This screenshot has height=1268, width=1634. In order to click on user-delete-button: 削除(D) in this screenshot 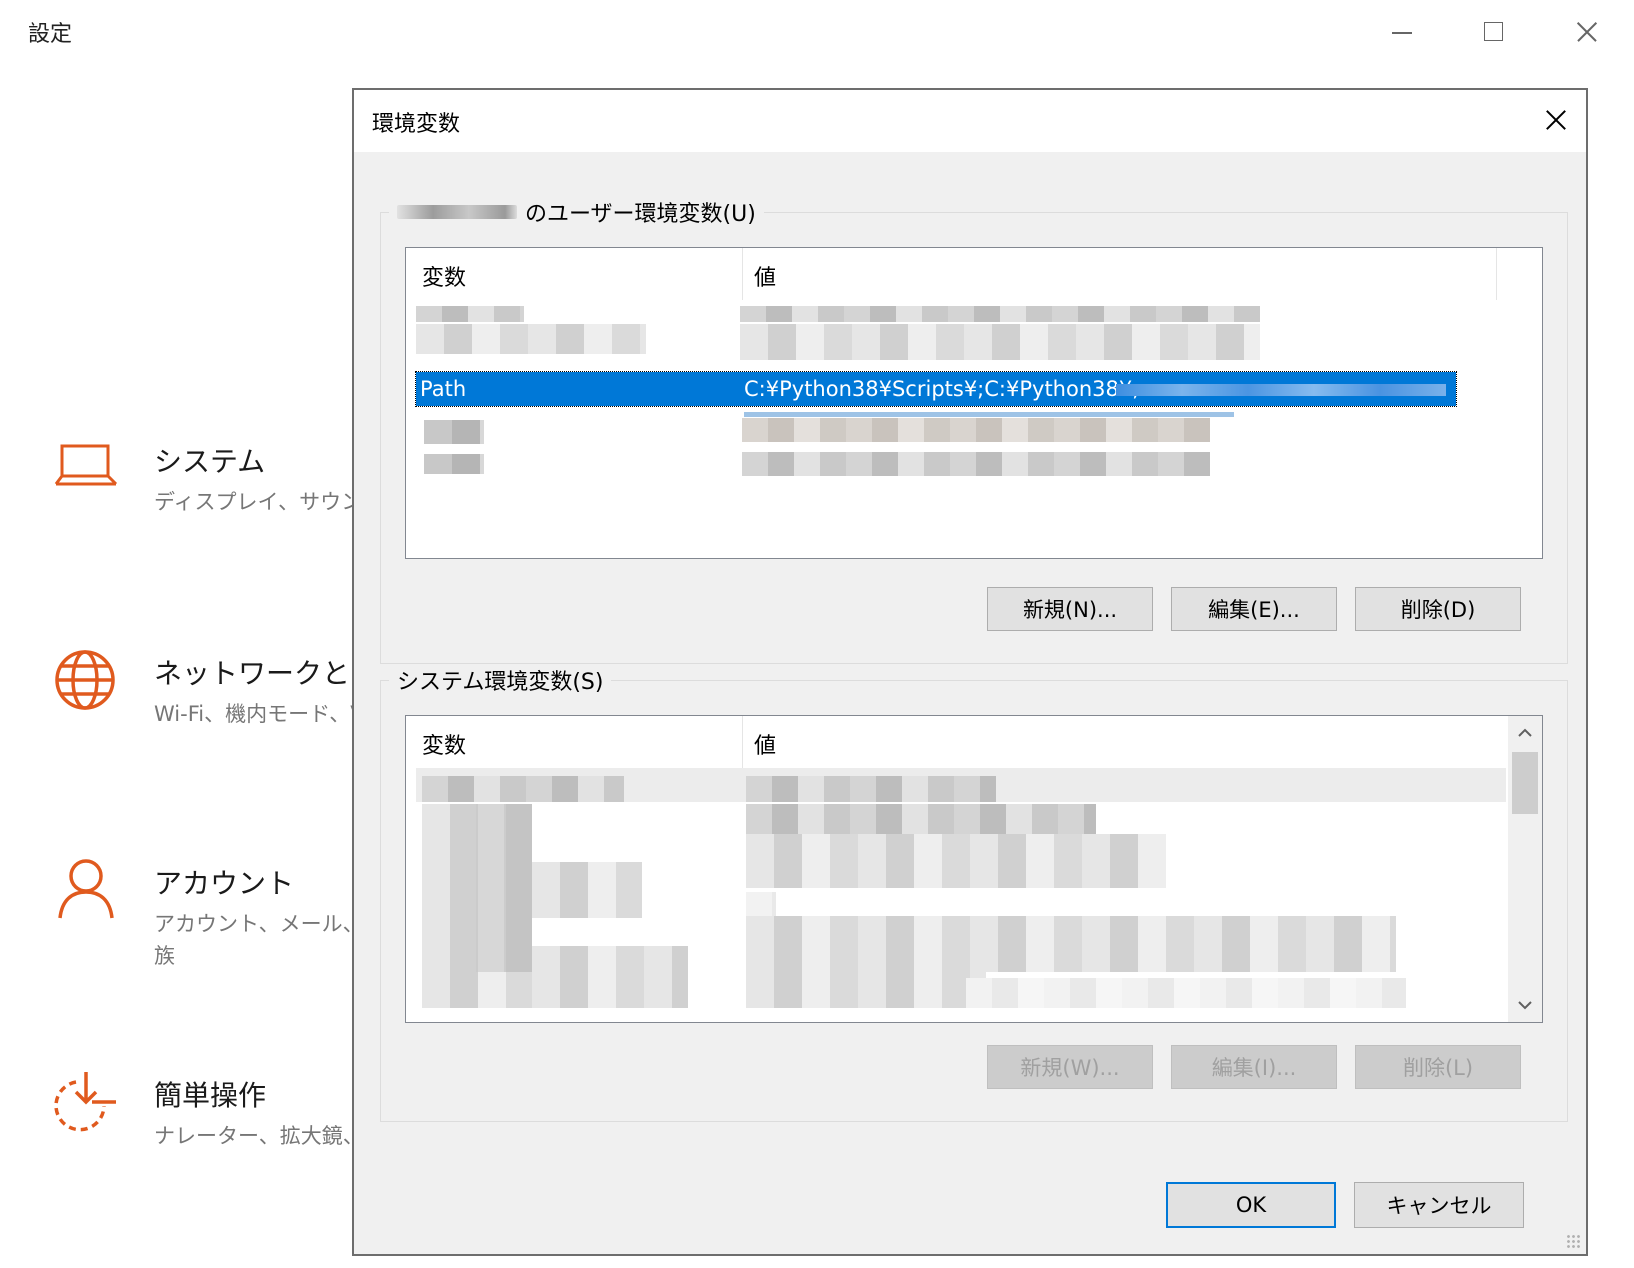, I will do `click(1438, 609)`.